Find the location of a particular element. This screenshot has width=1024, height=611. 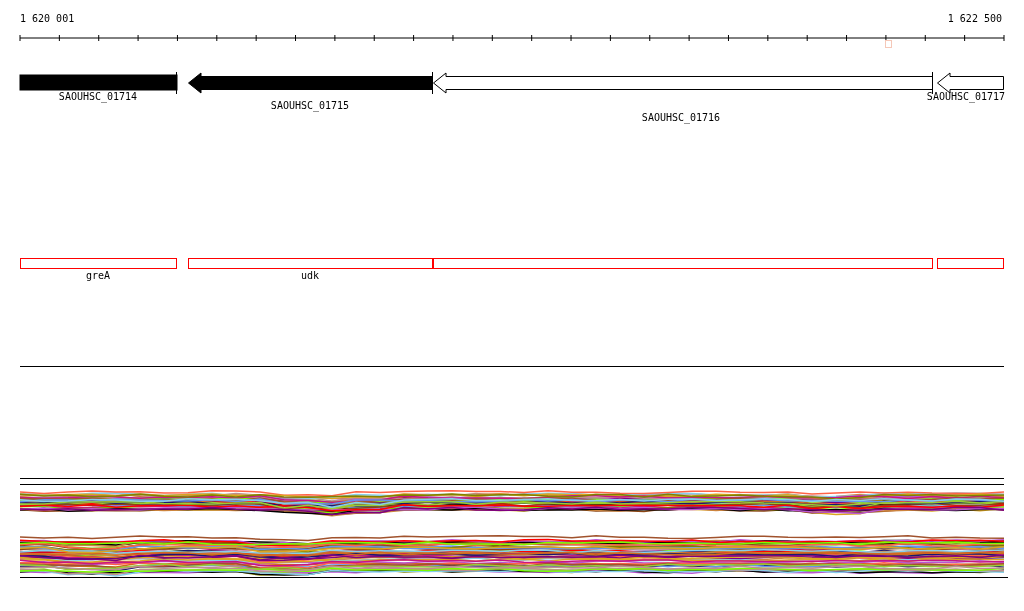

gene-label: SAOUHSC_01714 is located at coordinates (98, 96).